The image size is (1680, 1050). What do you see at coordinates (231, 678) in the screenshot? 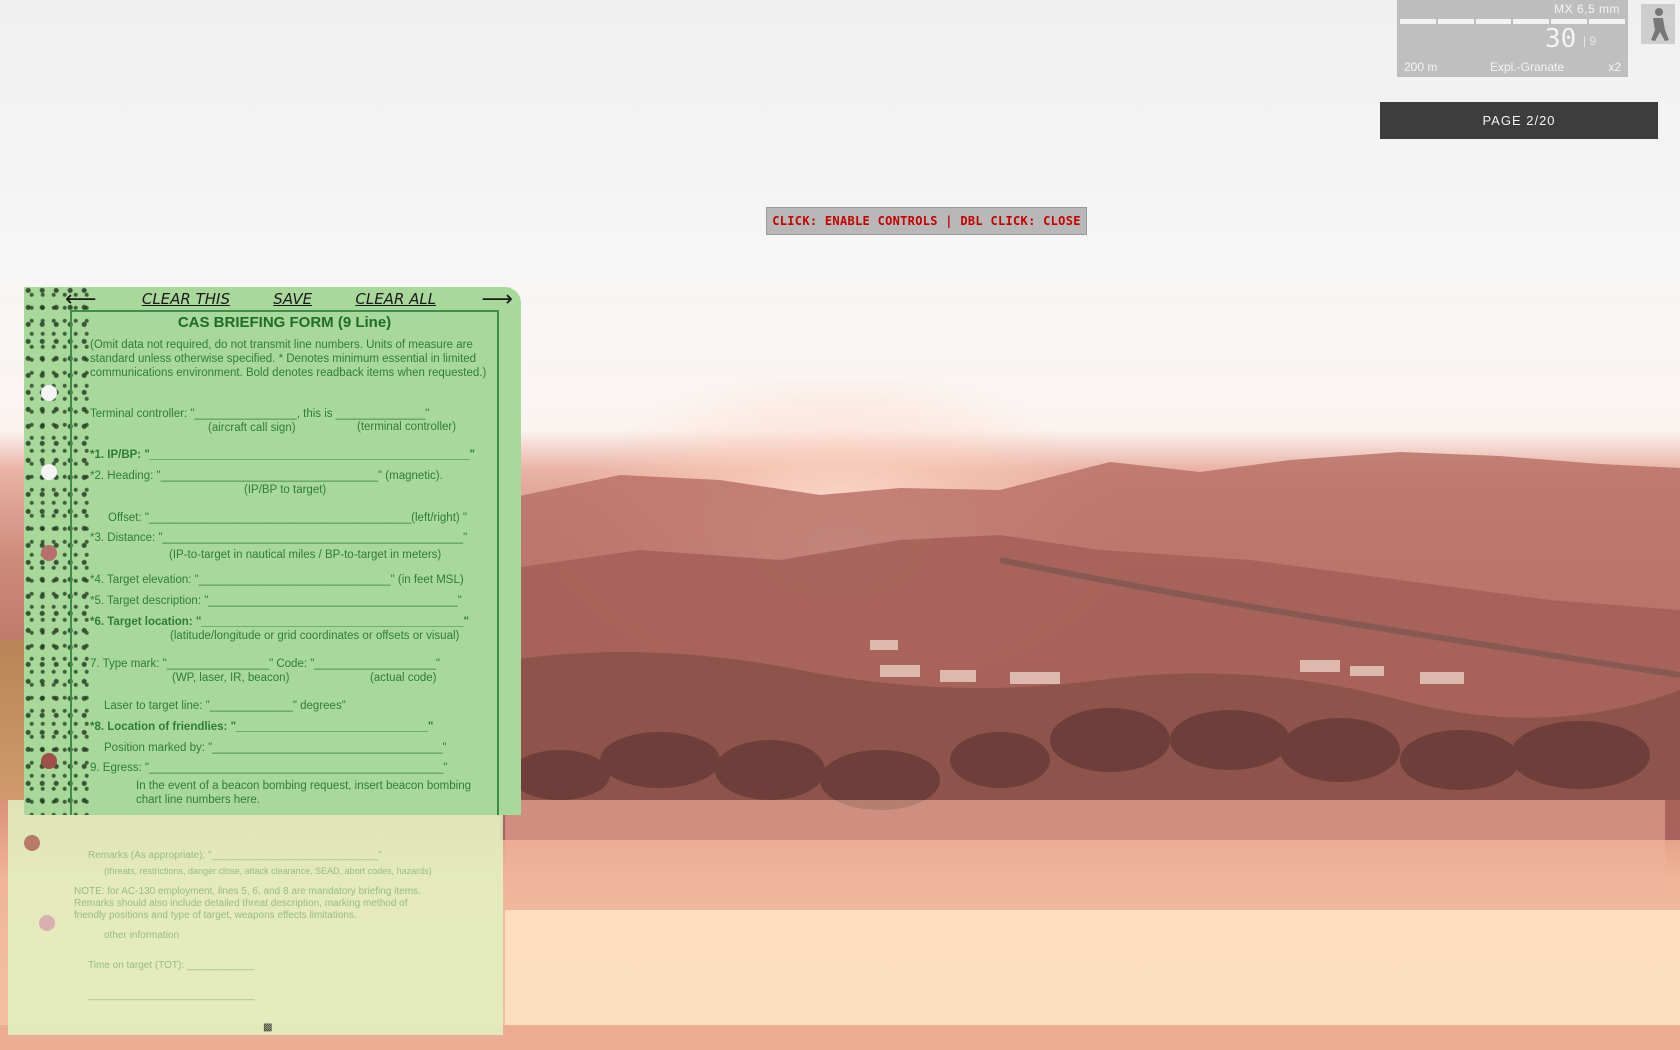
I see `line7-sub-label: (WP, laser, IR, beacon)` at bounding box center [231, 678].